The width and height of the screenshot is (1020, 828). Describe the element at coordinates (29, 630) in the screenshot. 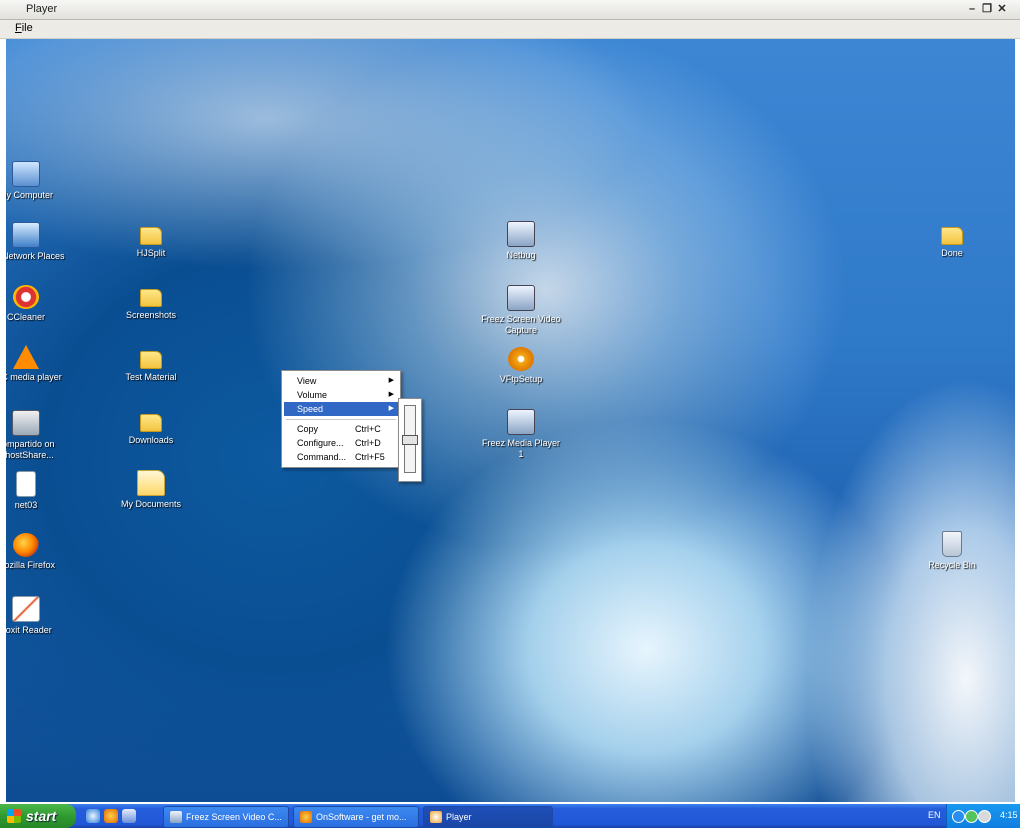

I see `desktop-icon-label: Foxit Reader` at that location.